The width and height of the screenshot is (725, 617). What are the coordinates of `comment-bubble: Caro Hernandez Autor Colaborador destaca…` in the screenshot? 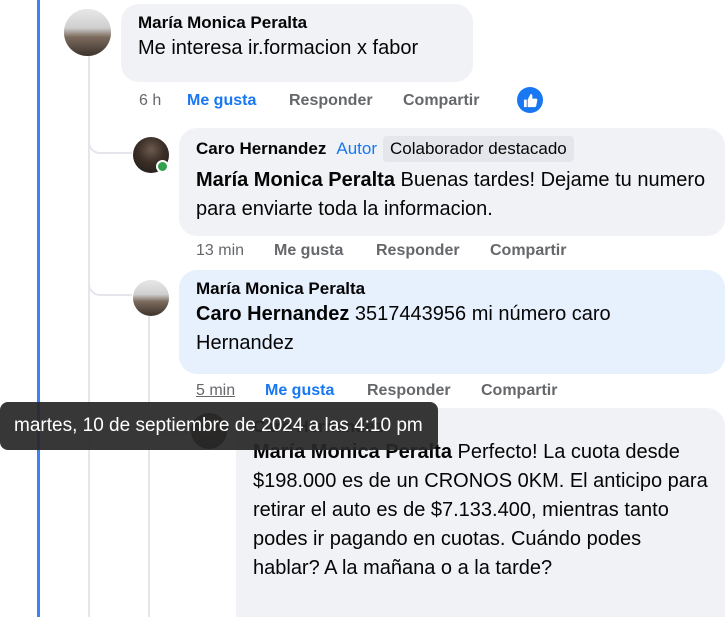 It's located at (452, 182).